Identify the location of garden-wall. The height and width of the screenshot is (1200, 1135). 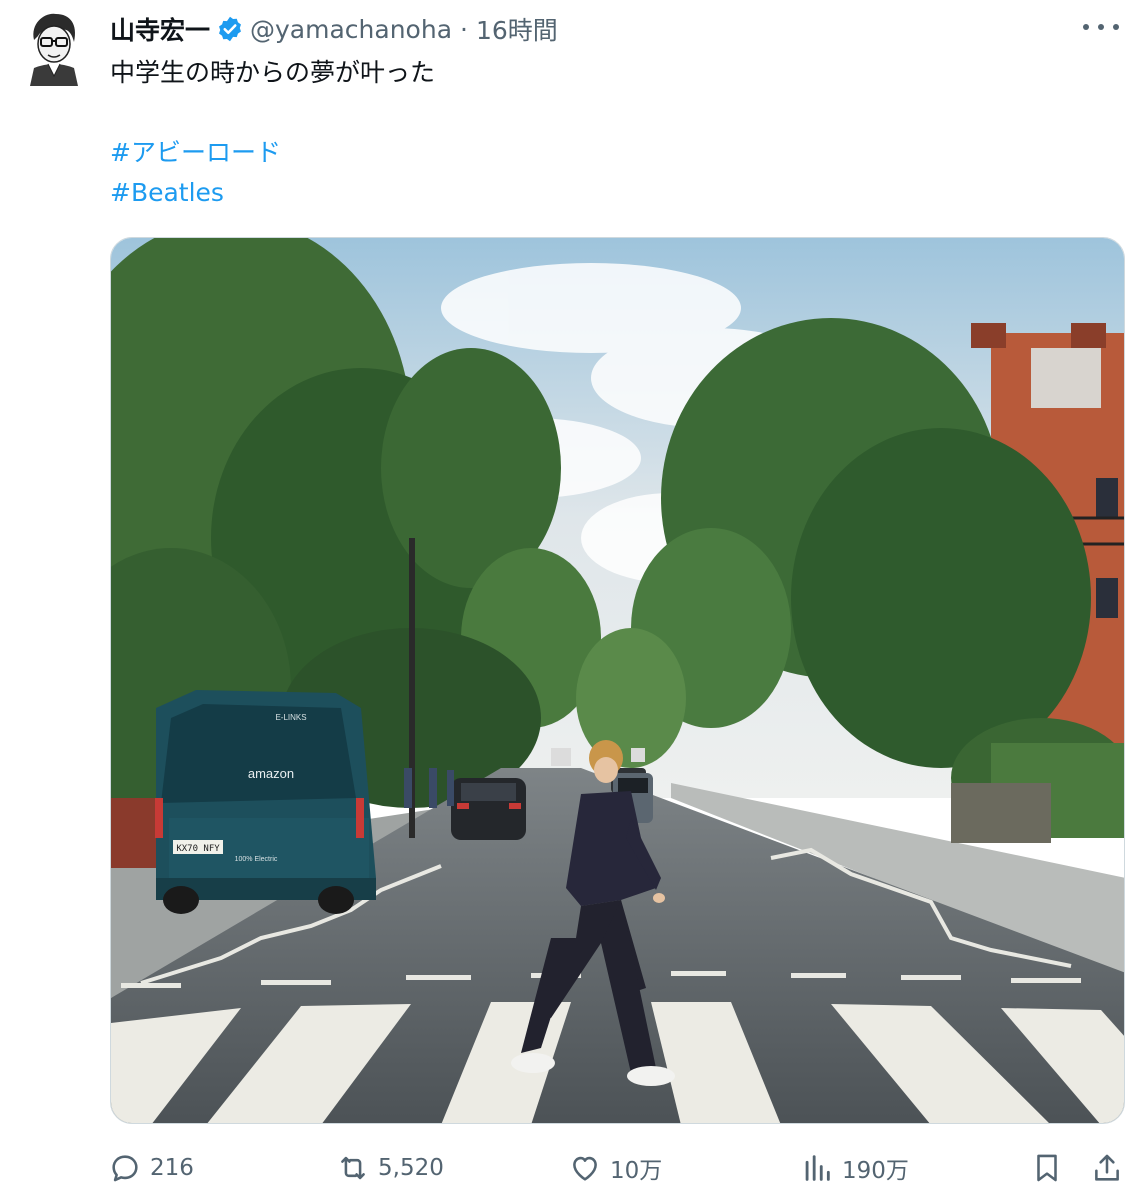
(1001, 813).